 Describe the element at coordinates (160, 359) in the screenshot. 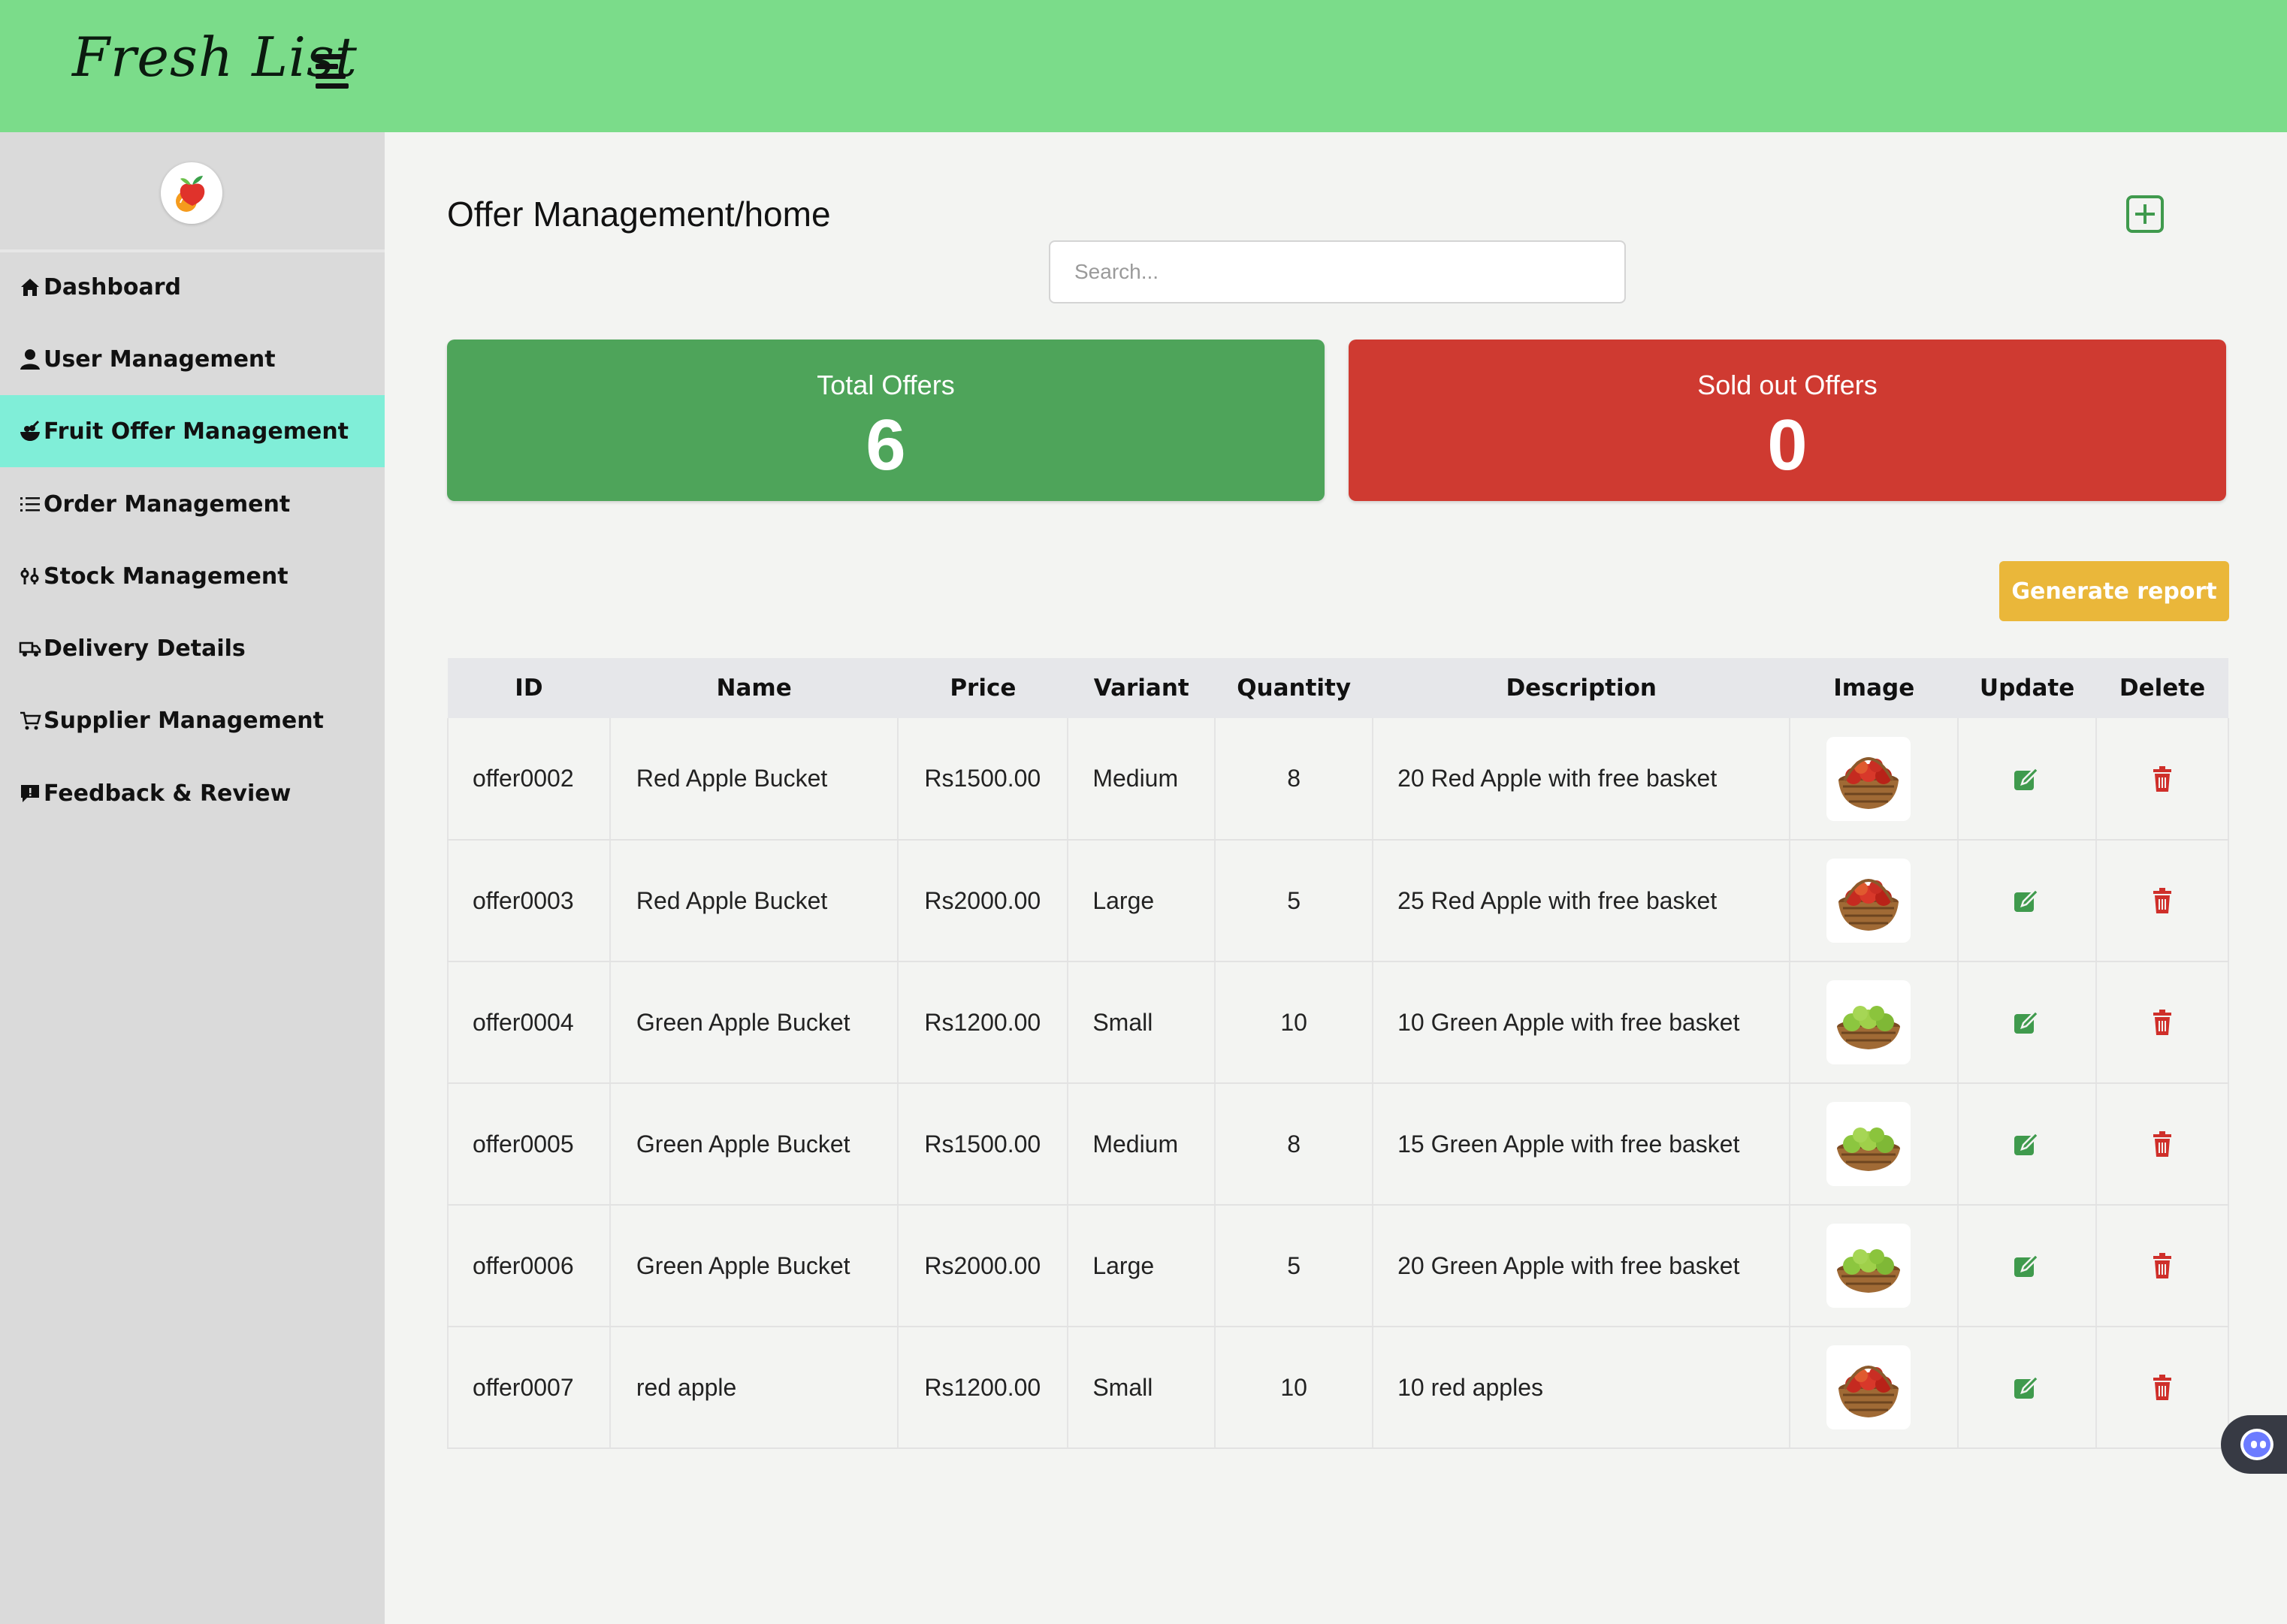

I see `sidebar-item-label: User Management` at that location.